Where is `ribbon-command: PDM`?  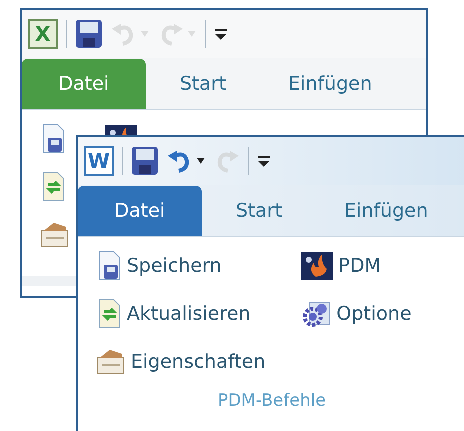
ribbon-command: PDM is located at coordinates (356, 266).